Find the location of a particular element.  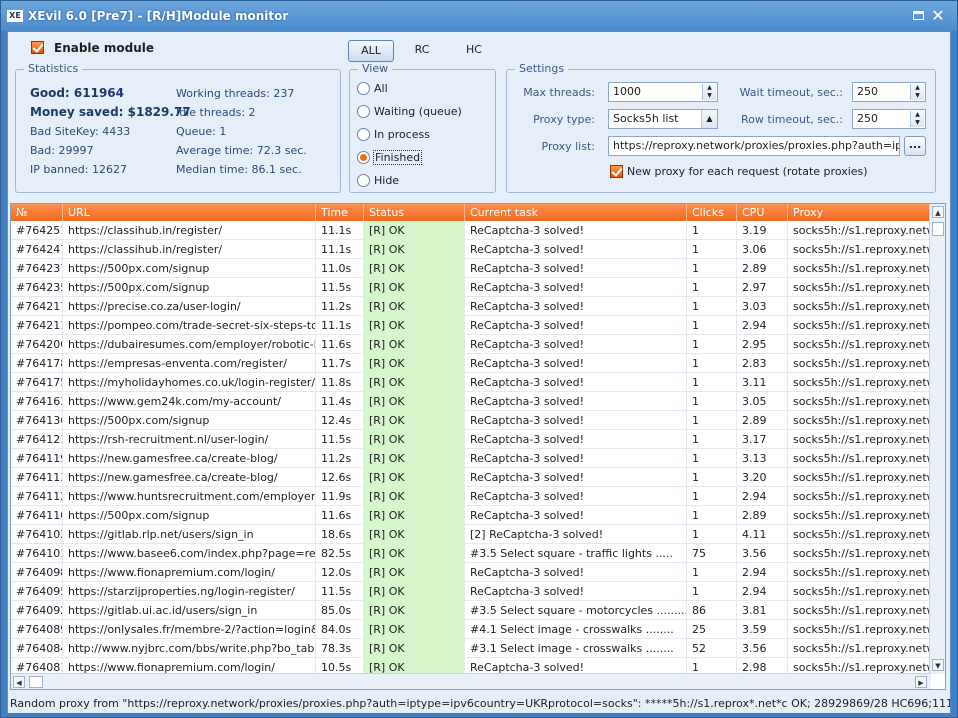

chevron-updown-icon: ▲ is located at coordinates (709, 119).